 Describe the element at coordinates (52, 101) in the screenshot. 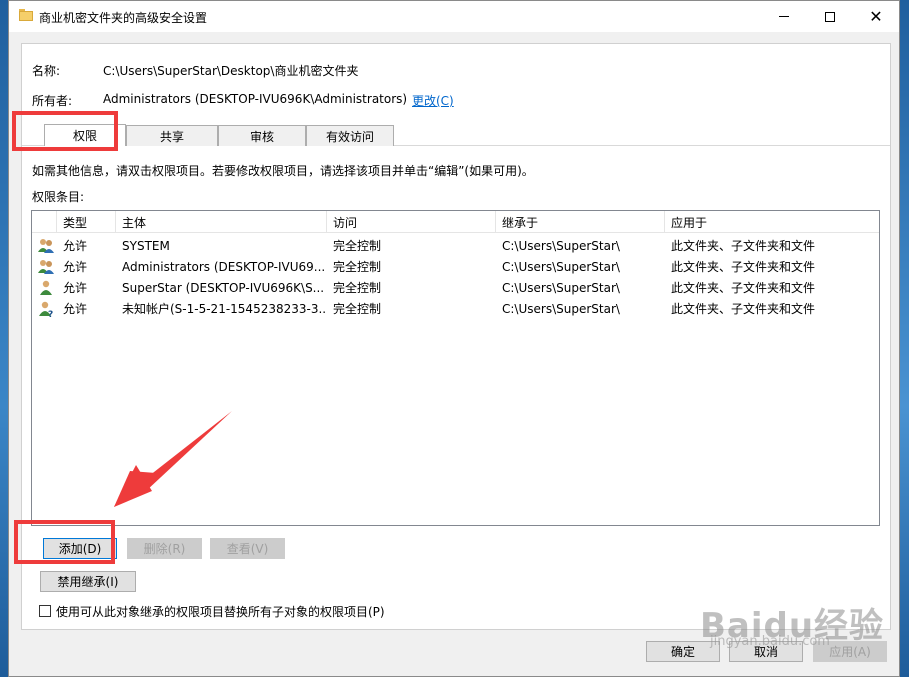

I see `owner-label: 所有者:` at that location.